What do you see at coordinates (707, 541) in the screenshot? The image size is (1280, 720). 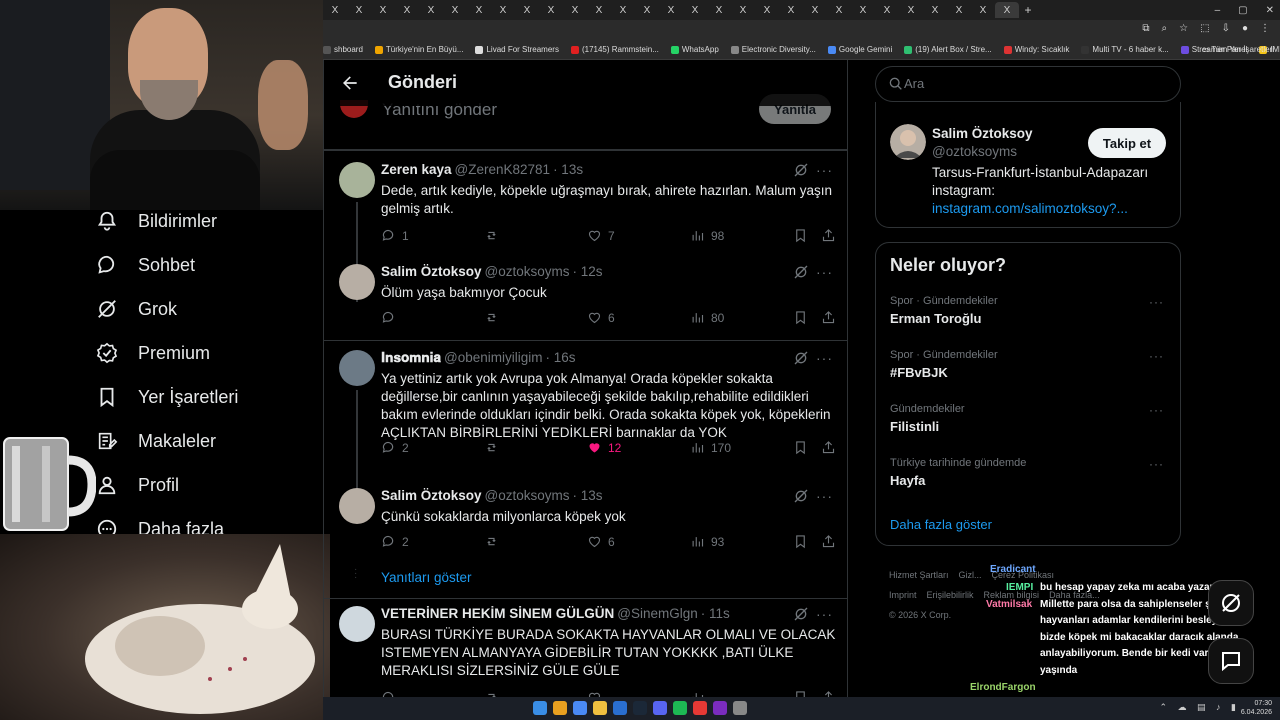 I see `views-button: 93` at bounding box center [707, 541].